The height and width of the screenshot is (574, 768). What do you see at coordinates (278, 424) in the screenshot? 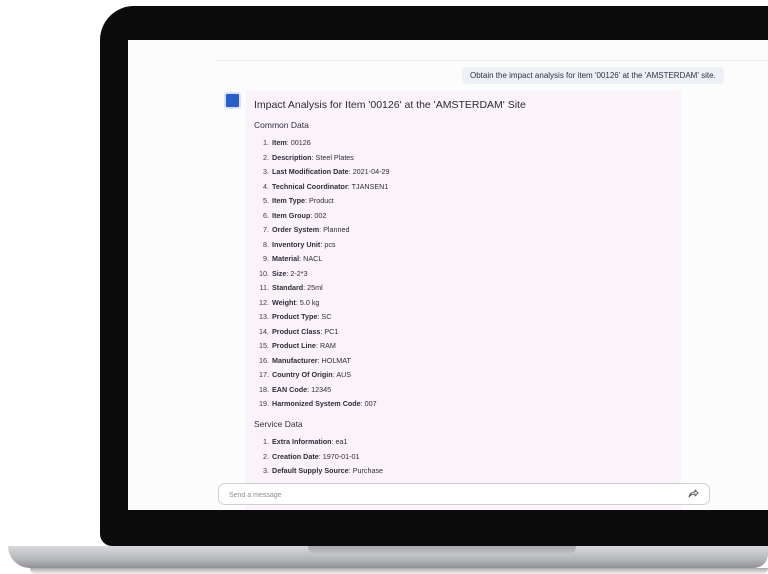
I see `section-heading-service: Service Data` at bounding box center [278, 424].